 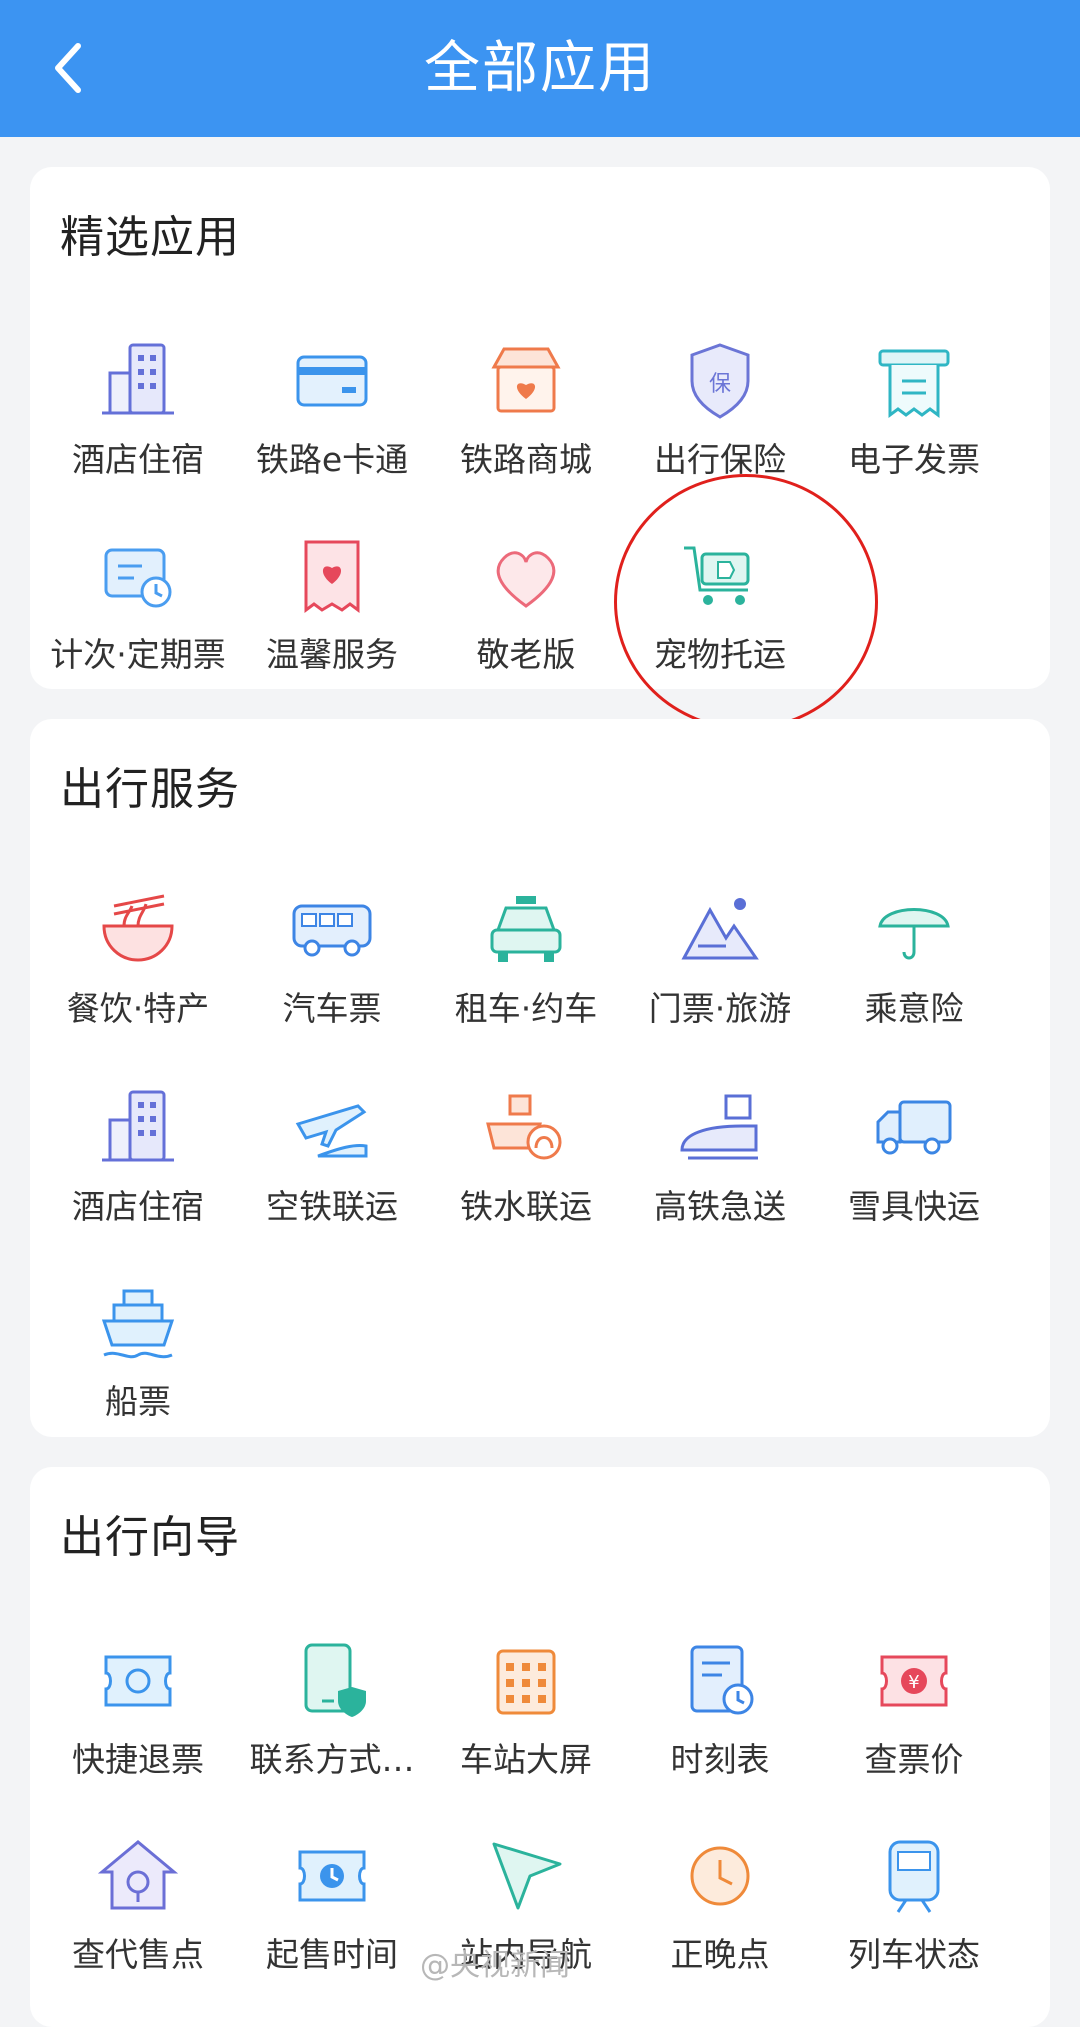 What do you see at coordinates (914, 1206) in the screenshot?
I see `app-label: 雪具快运` at bounding box center [914, 1206].